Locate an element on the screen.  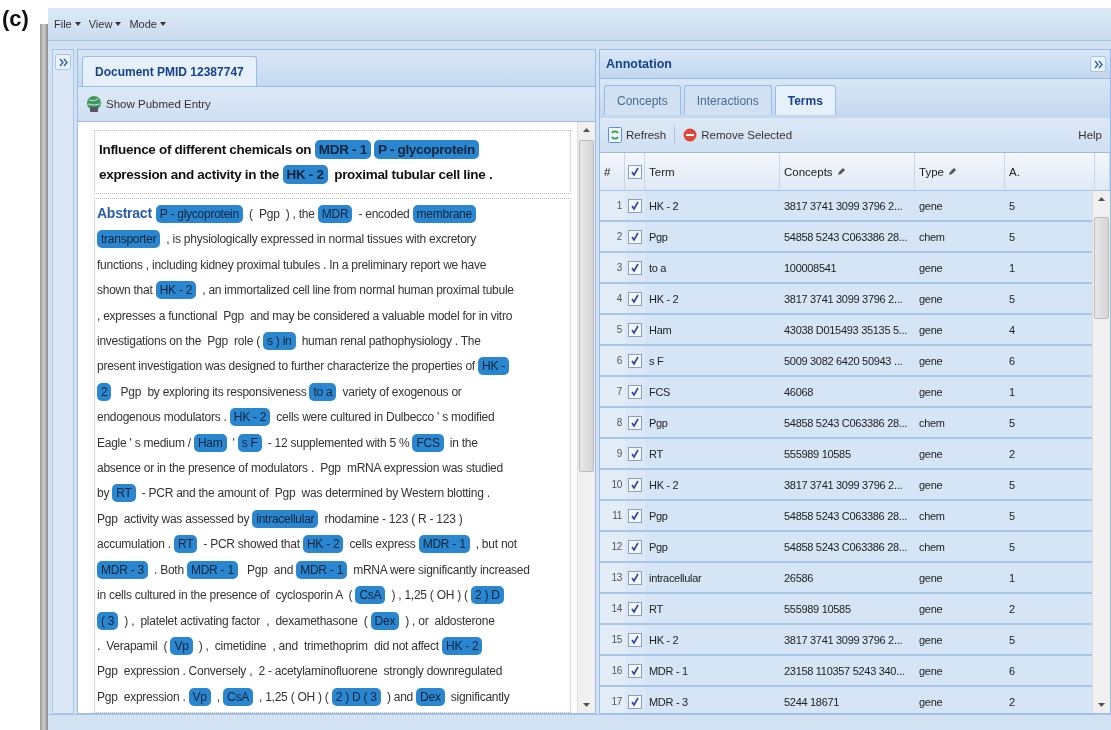
menu-item: View is located at coordinates (105, 24).